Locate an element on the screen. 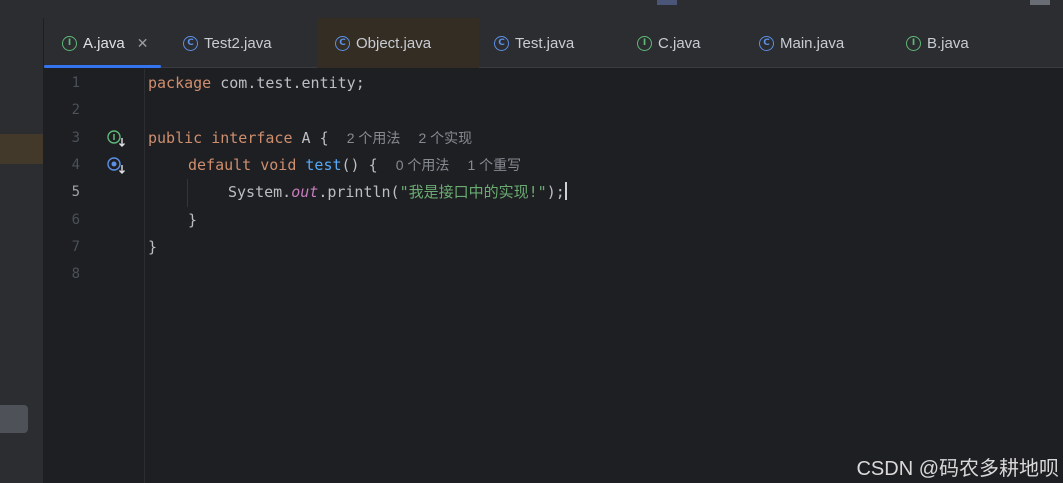  tab-label: A.java is located at coordinates (104, 43).